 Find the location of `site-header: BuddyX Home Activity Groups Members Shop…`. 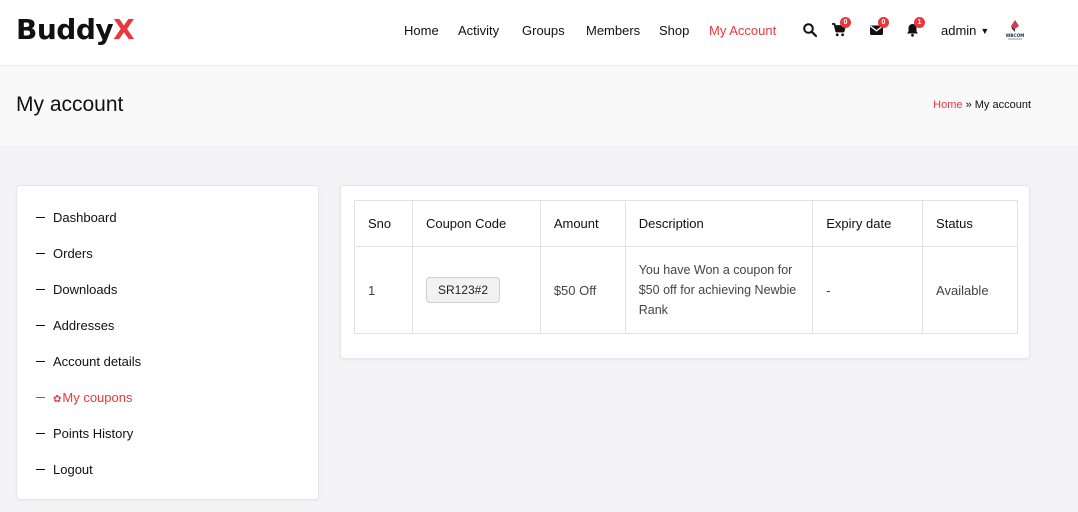

site-header: BuddyX Home Activity Groups Members Shop… is located at coordinates (539, 33).